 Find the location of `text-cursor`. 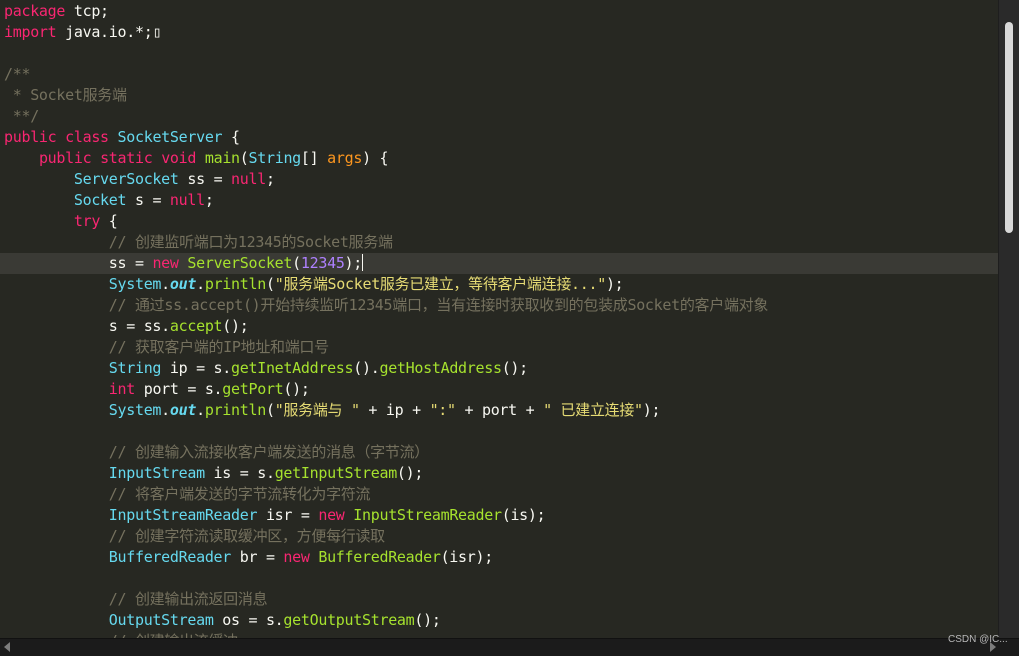

text-cursor is located at coordinates (363, 262).